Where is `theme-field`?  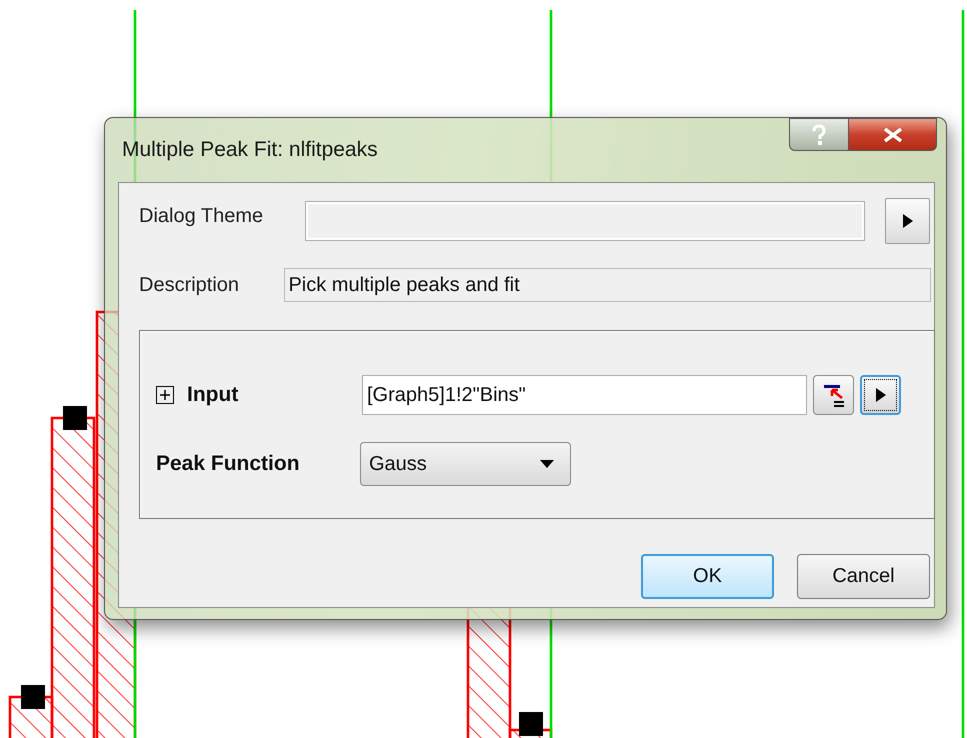
theme-field is located at coordinates (585, 221).